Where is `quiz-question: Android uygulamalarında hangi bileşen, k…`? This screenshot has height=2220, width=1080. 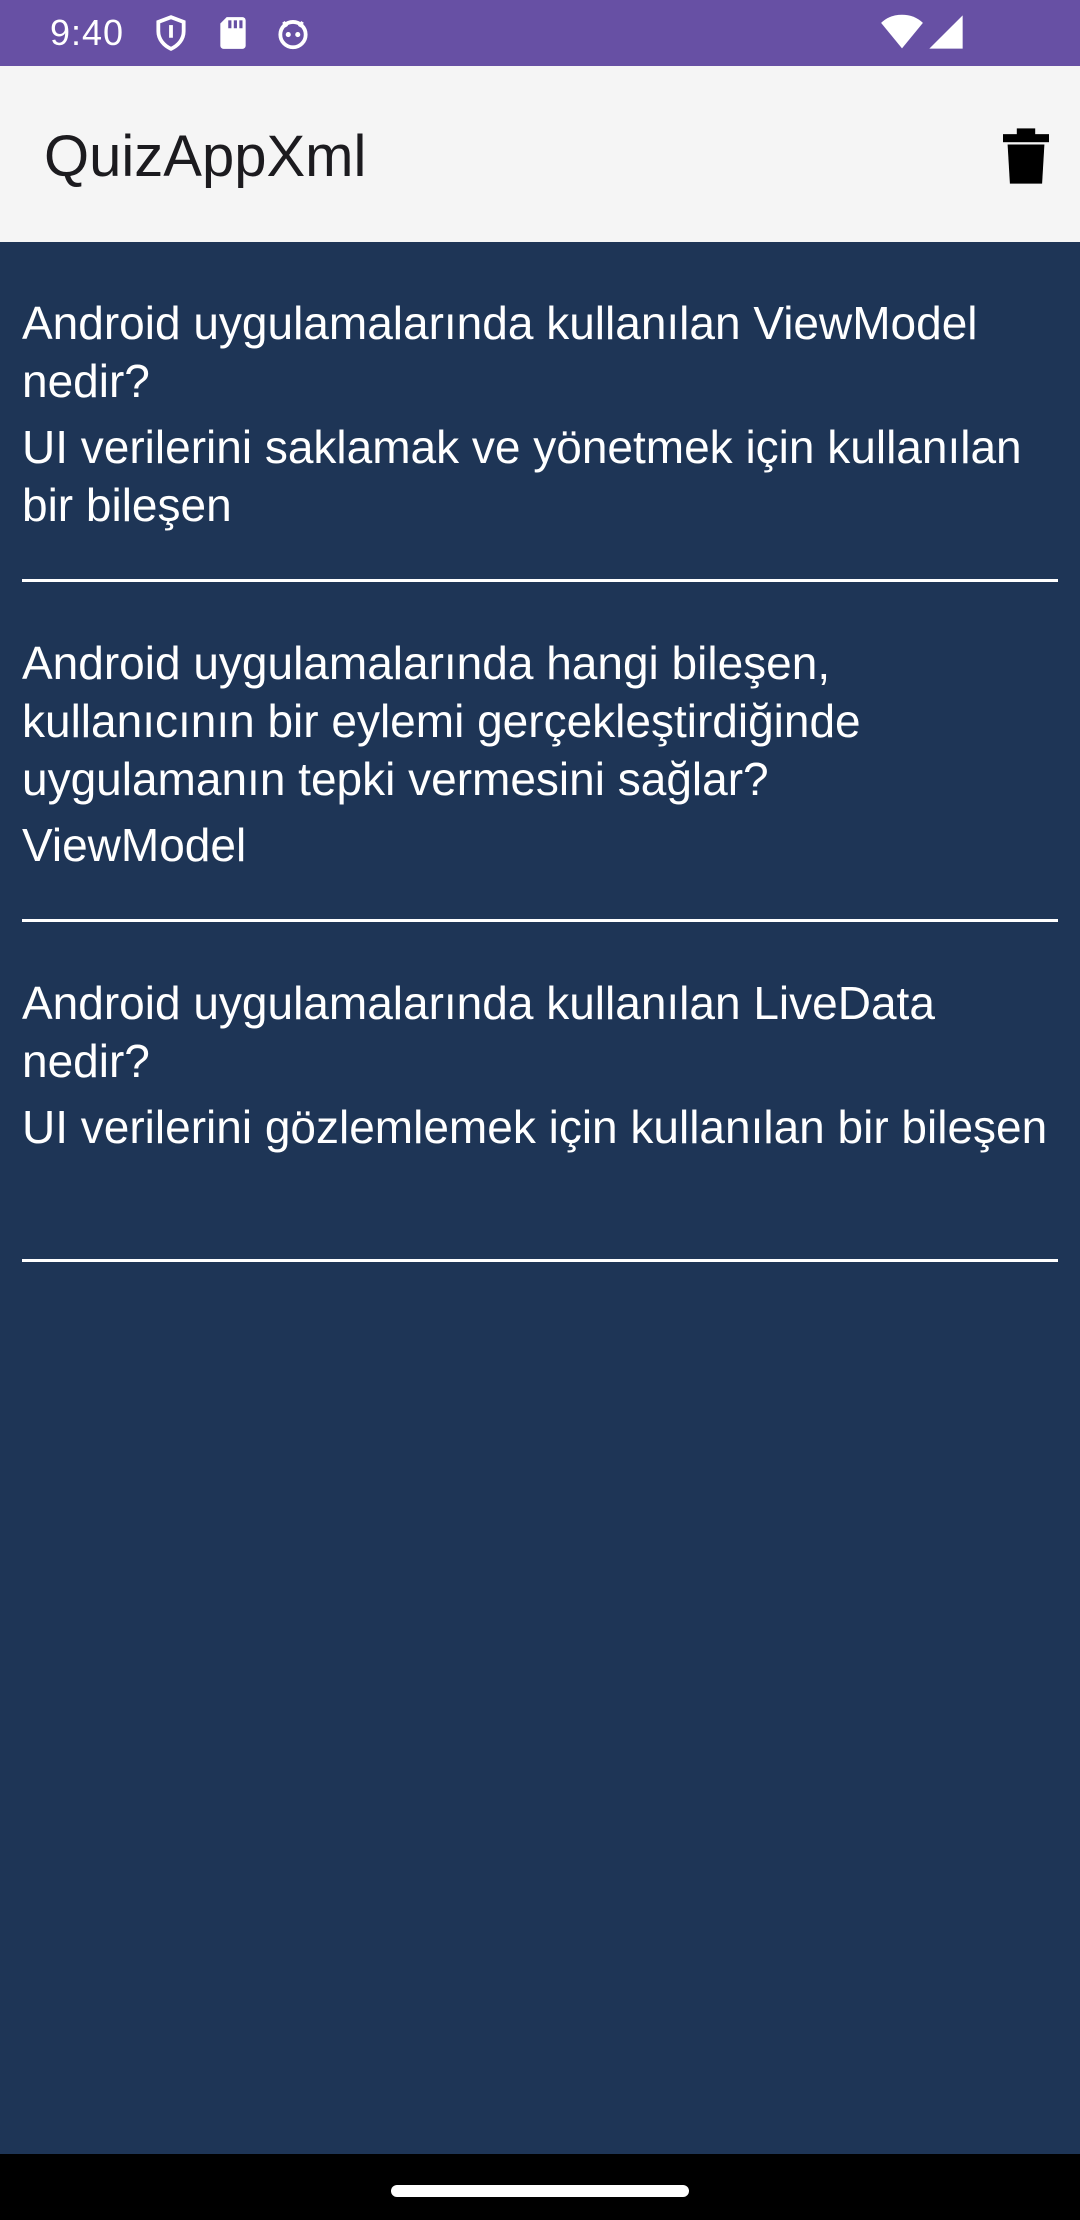 quiz-question: Android uygulamalarında hangi bileşen, k… is located at coordinates (441, 721).